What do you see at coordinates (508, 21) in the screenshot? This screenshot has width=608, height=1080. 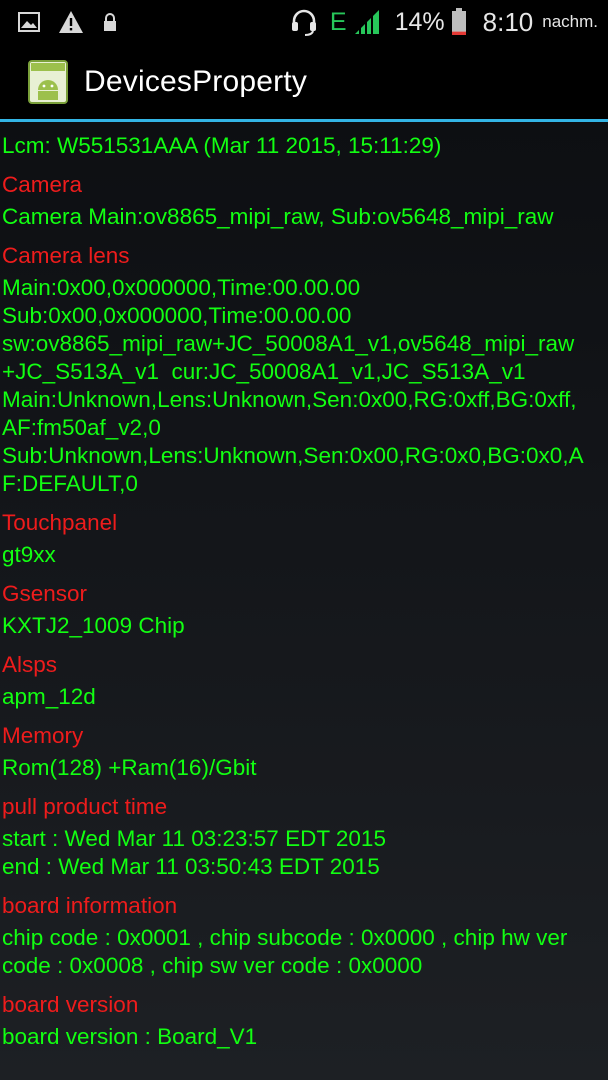 I see `clock-time: 8:10` at bounding box center [508, 21].